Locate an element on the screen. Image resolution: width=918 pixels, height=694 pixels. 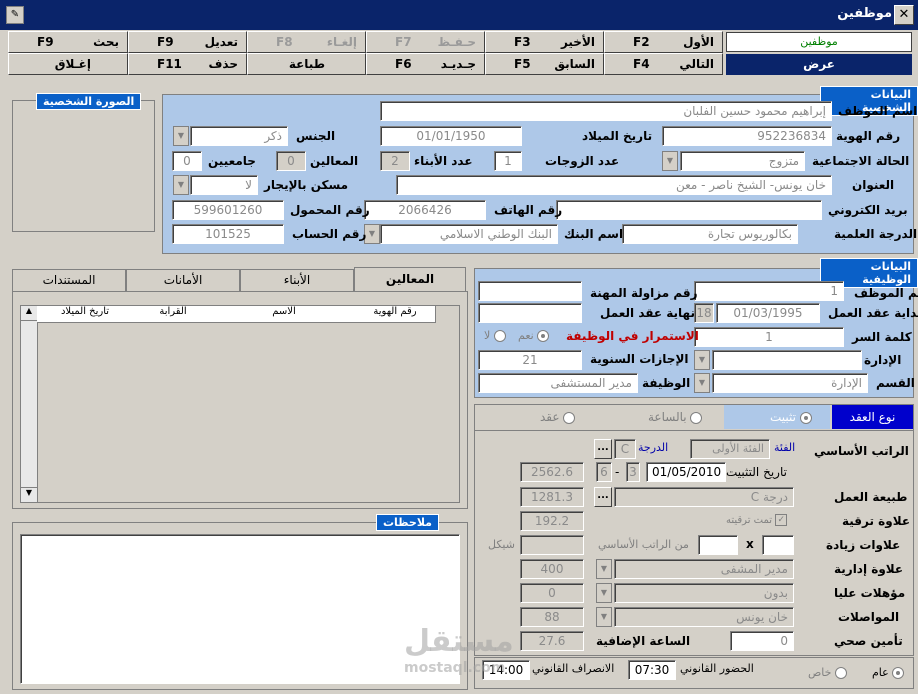
radio-public: عام is located at coordinates (888, 672).